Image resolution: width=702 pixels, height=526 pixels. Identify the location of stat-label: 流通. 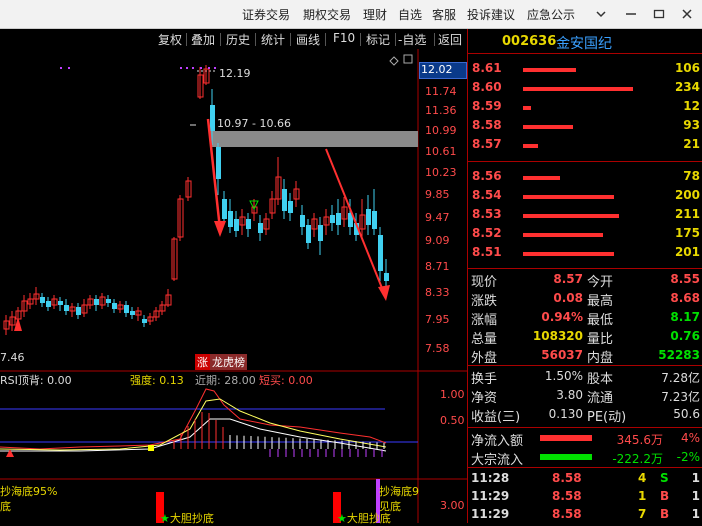
(600, 398).